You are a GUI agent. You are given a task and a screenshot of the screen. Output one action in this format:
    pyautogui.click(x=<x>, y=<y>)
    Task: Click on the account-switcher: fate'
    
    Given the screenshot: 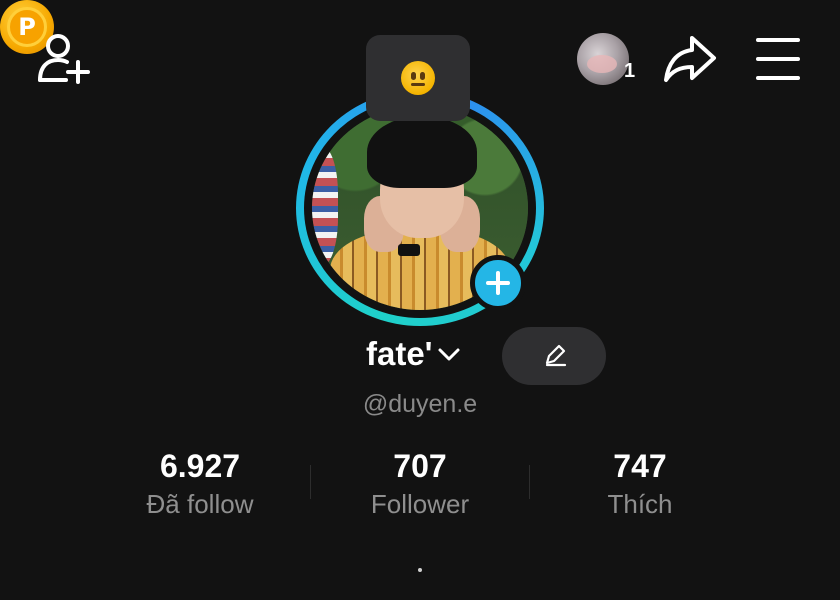 What is the action you would take?
    pyautogui.click(x=413, y=354)
    